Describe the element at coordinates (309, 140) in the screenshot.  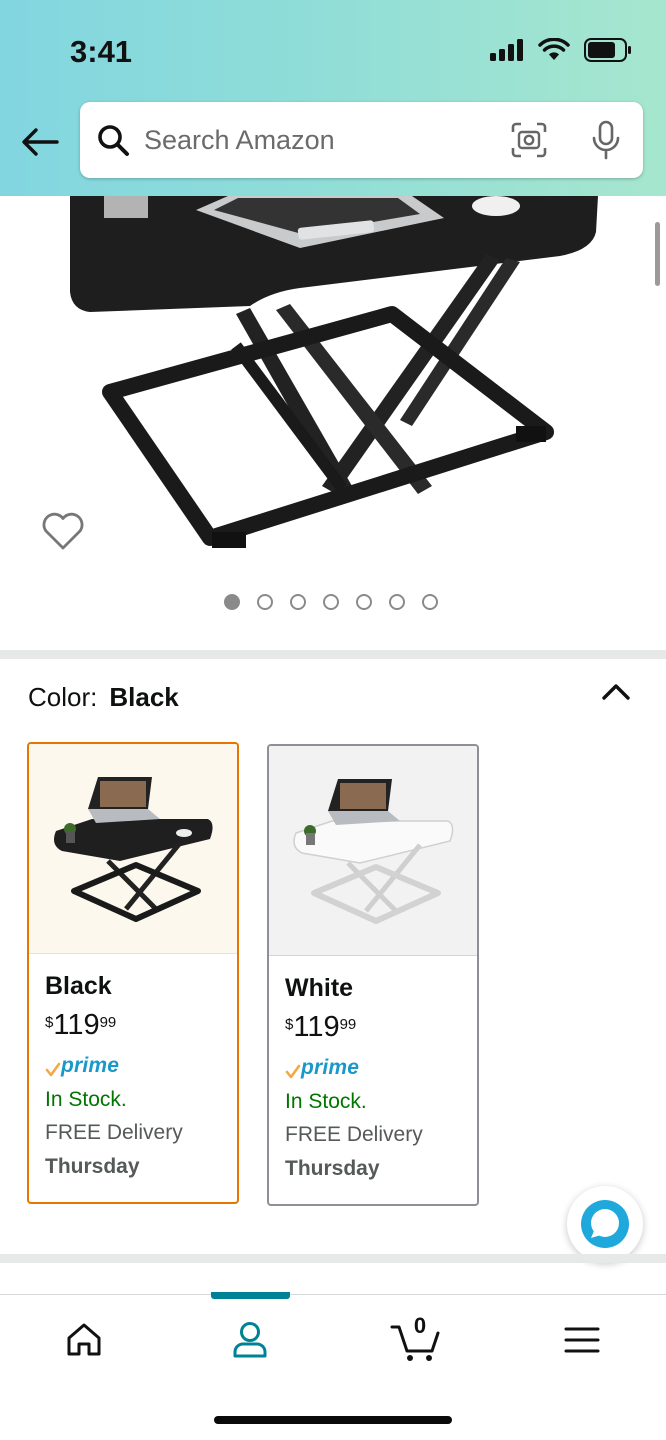
I see `search-input` at that location.